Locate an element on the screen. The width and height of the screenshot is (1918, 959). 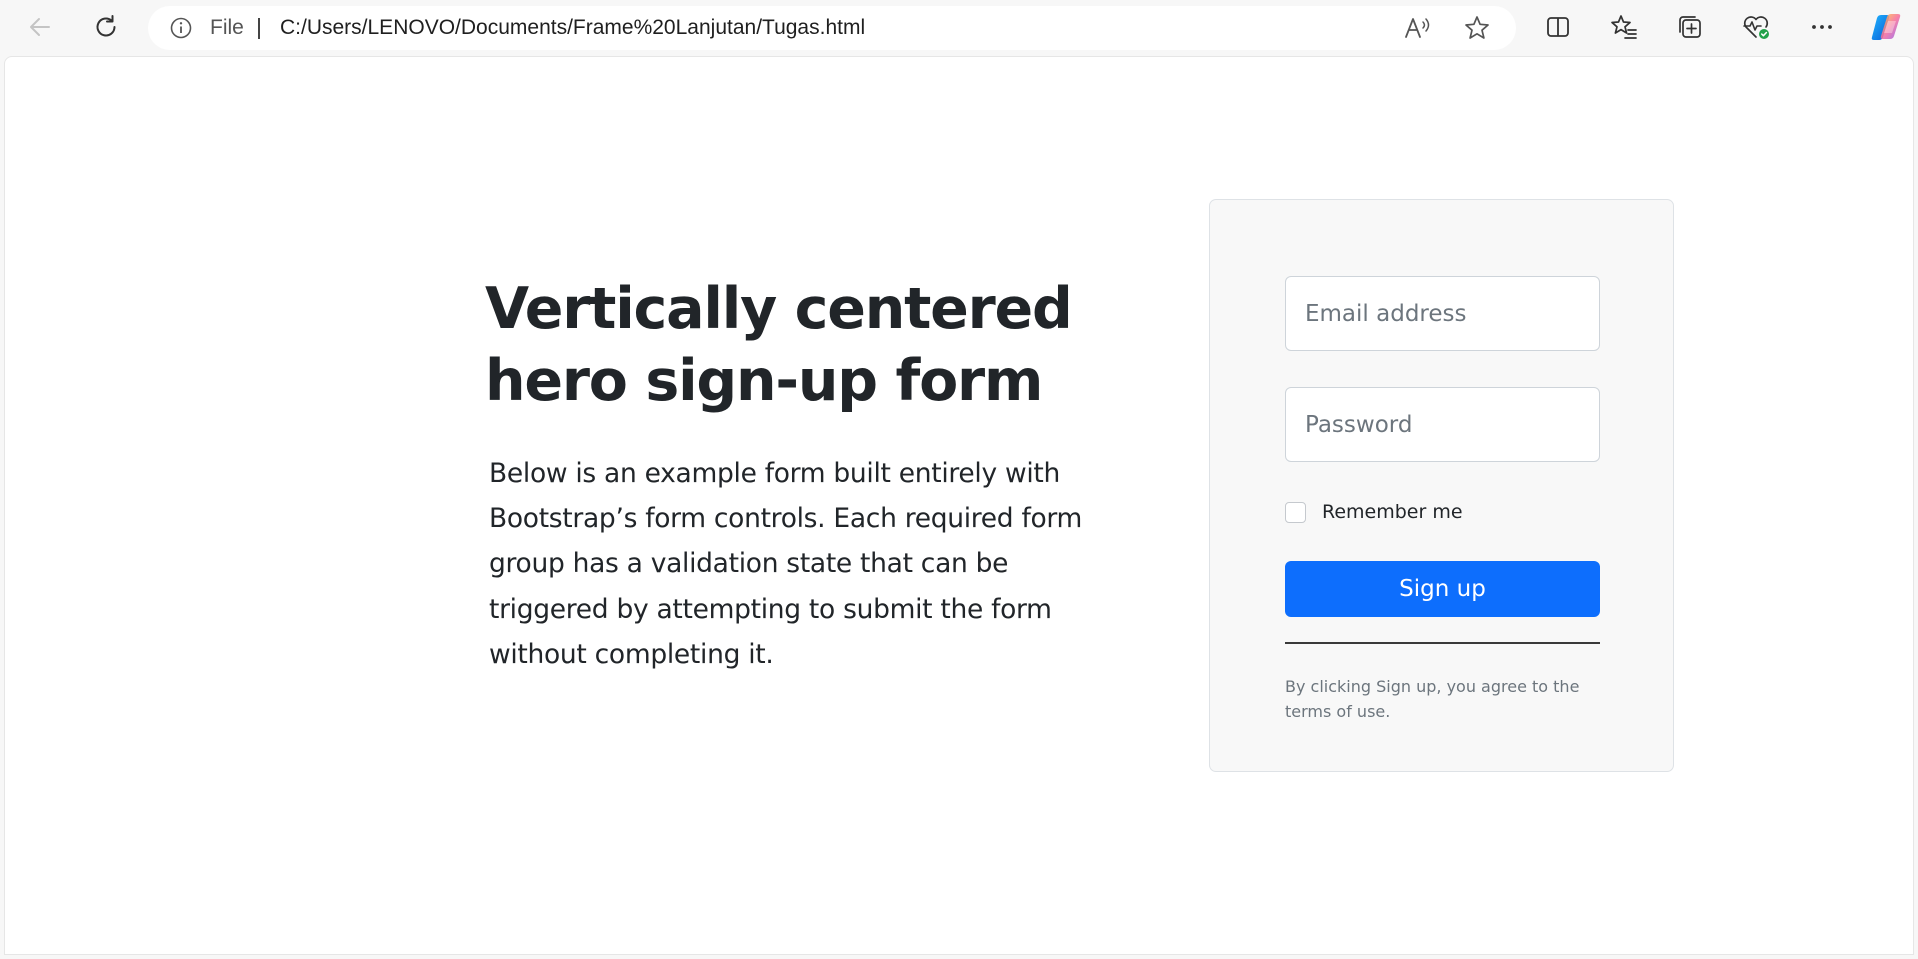
back-button is located at coordinates (40, 27).